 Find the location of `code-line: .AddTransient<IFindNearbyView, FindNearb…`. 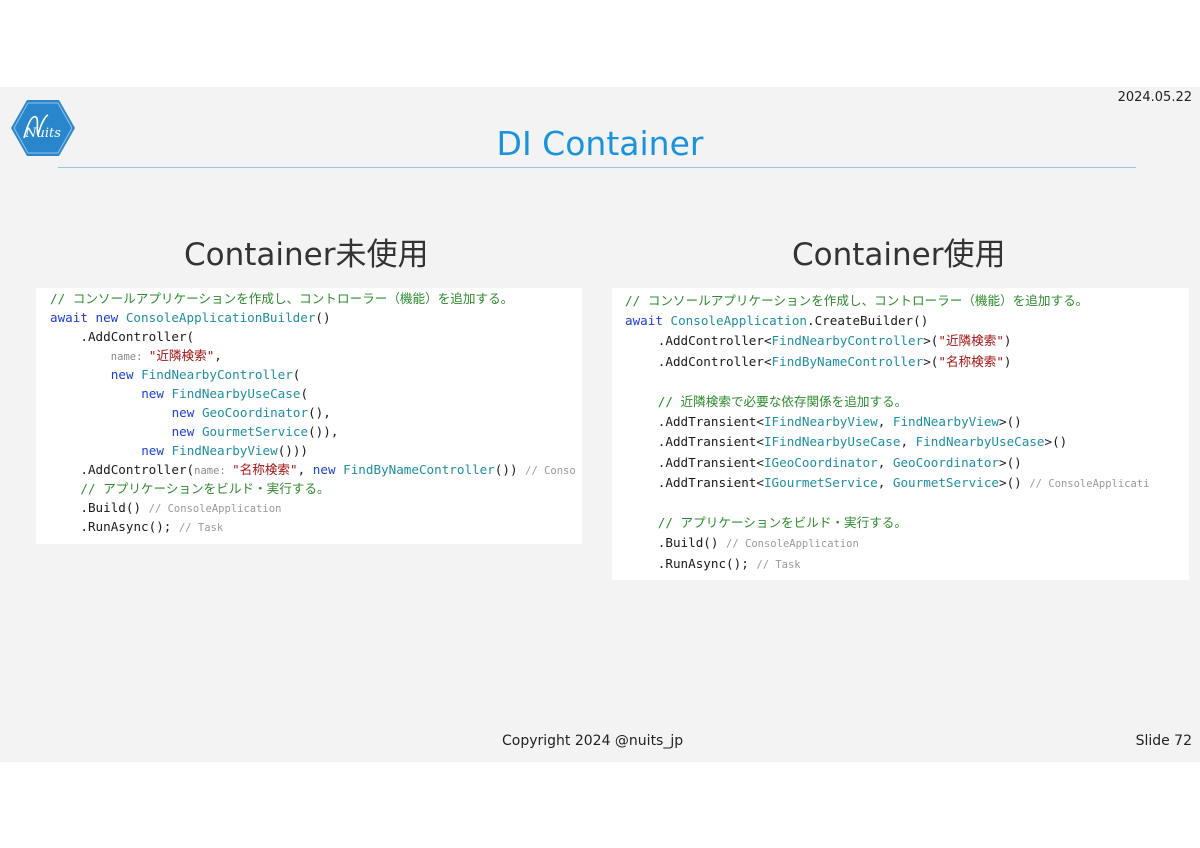

code-line: .AddTransient<IFindNearbyView, FindNearb… is located at coordinates (823, 421).